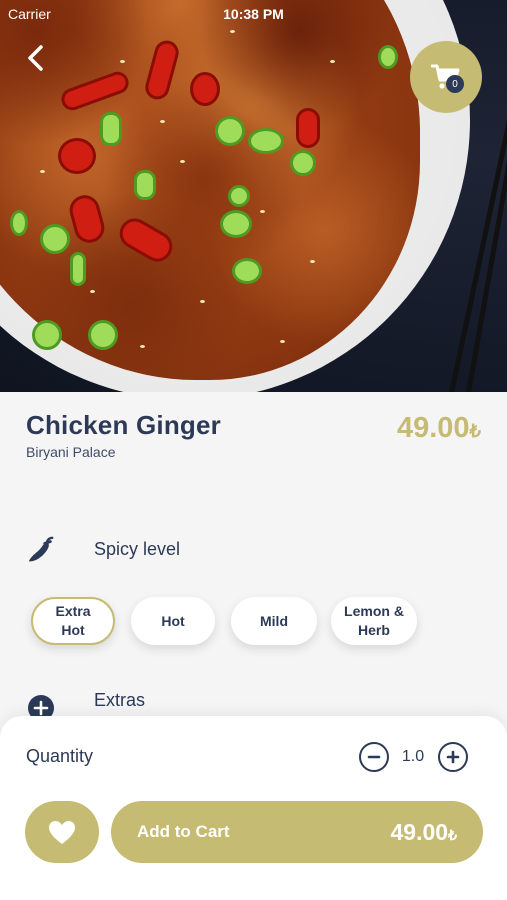 Image resolution: width=507 pixels, height=900 pixels. What do you see at coordinates (374, 630) in the screenshot?
I see `option-label: Herb` at bounding box center [374, 630].